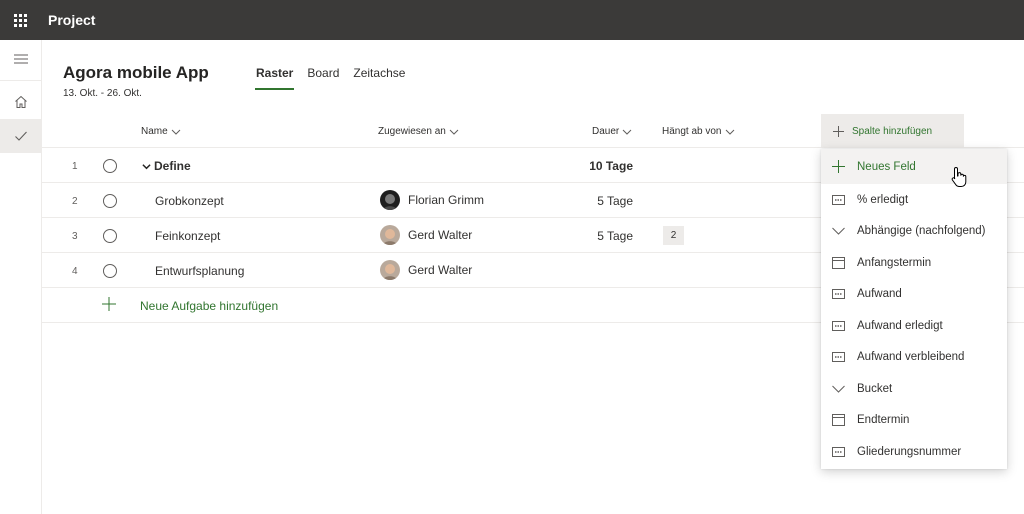  Describe the element at coordinates (914, 389) in the screenshot. I see `menu-item-bucket: Bucket` at that location.